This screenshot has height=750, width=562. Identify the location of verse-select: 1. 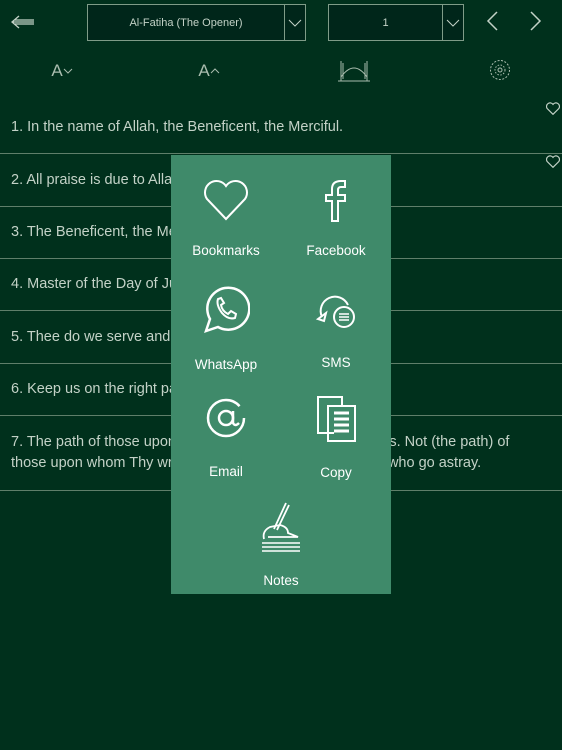
(396, 22).